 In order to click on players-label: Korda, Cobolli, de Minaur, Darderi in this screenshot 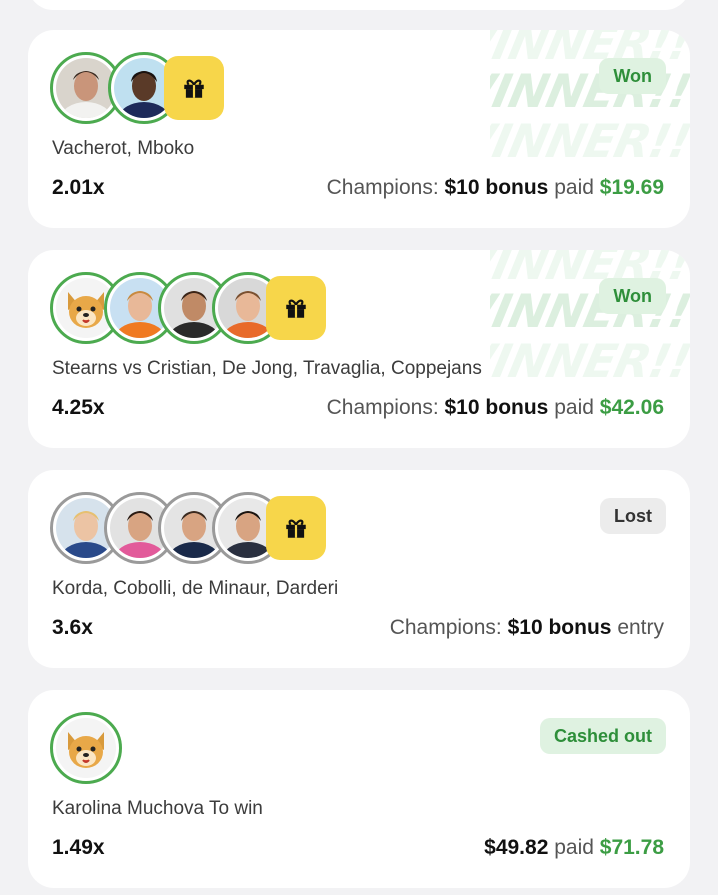, I will do `click(195, 588)`.